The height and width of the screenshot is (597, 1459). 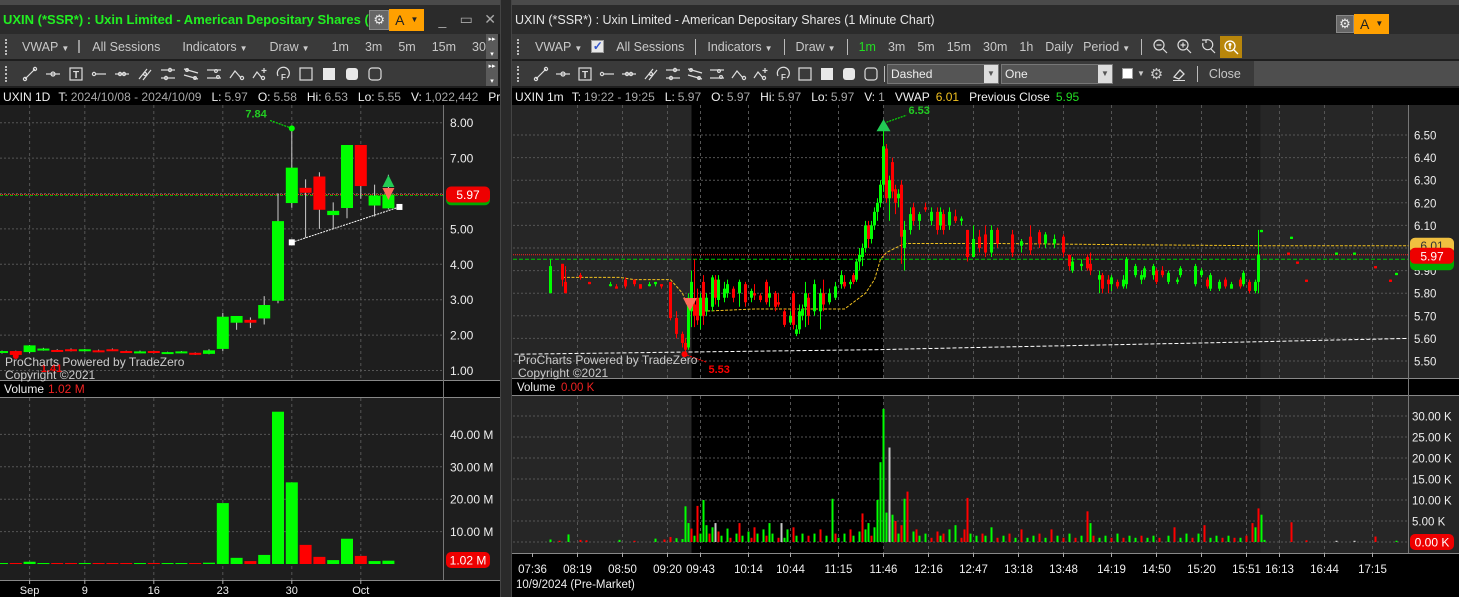 I want to click on line-color-swatch, so click(x=1127, y=73).